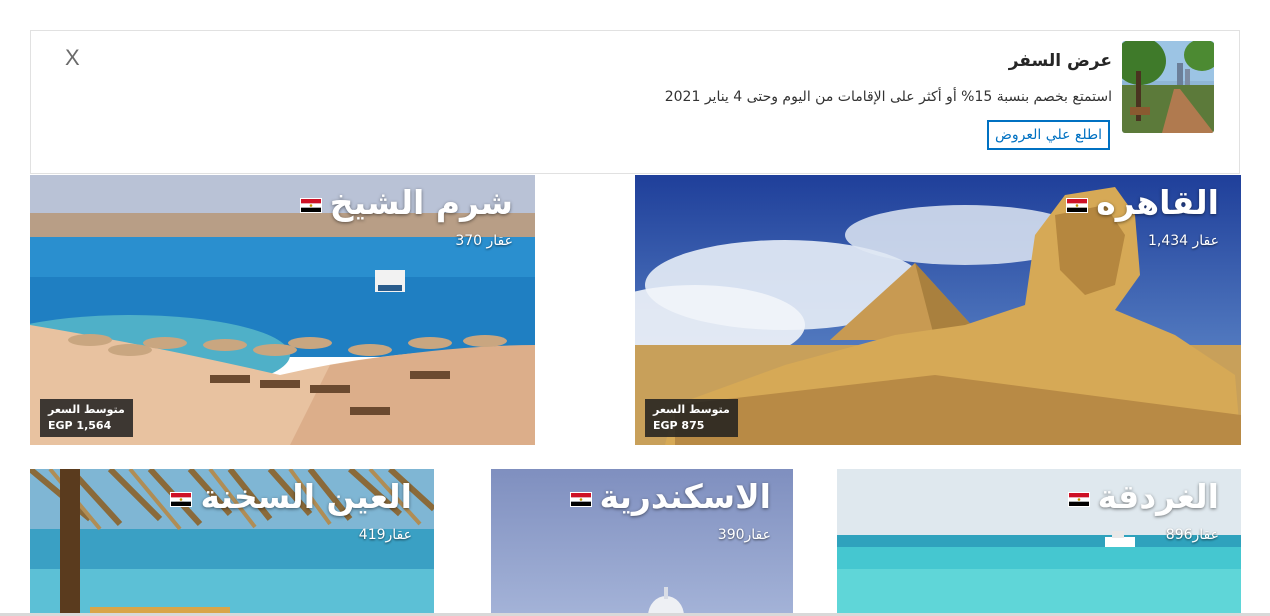  What do you see at coordinates (385, 535) in the screenshot?
I see `property-count: عقار419` at bounding box center [385, 535].